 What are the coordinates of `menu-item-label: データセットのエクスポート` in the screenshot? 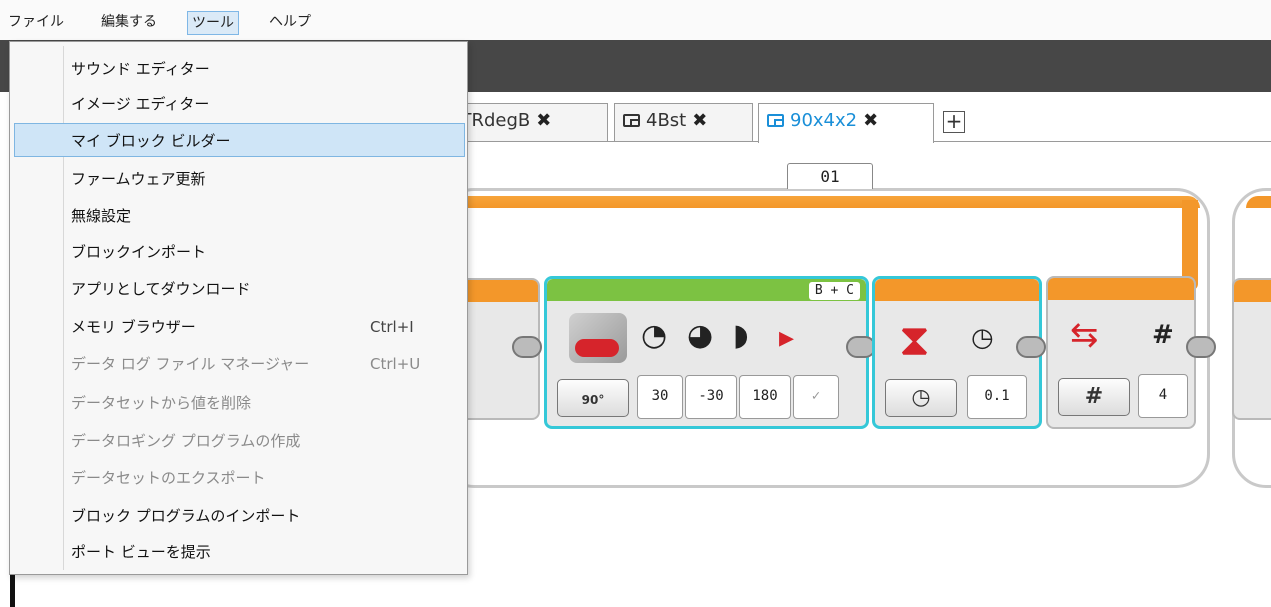 It's located at (168, 478).